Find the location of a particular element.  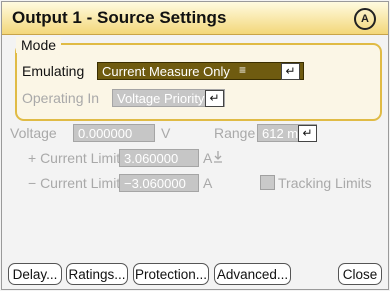

operating-in-enter-icon: ↵ is located at coordinates (214, 98).